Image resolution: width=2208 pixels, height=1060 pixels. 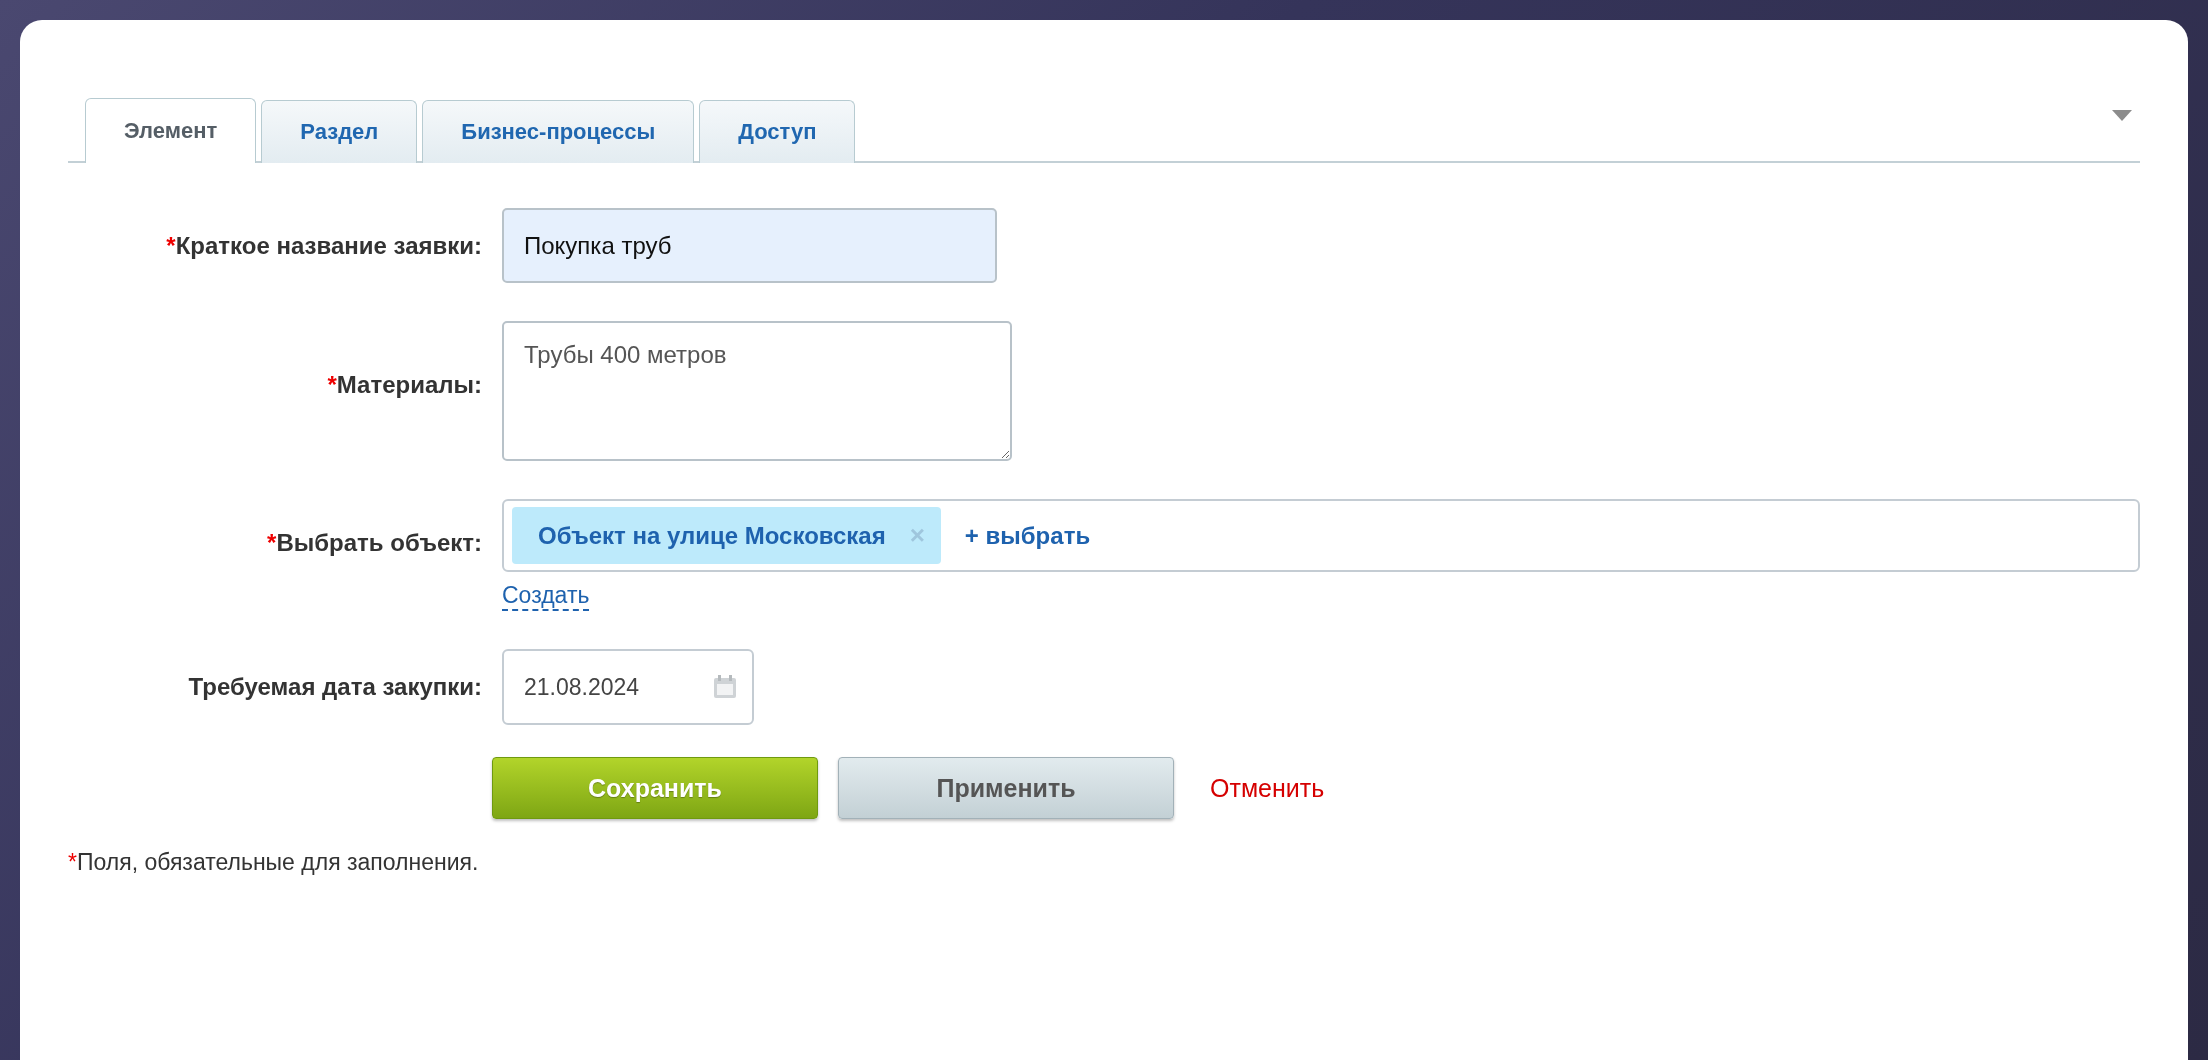 I want to click on object-picker-field: Объект на улице Московская × + выбрать, so click(x=1321, y=535).